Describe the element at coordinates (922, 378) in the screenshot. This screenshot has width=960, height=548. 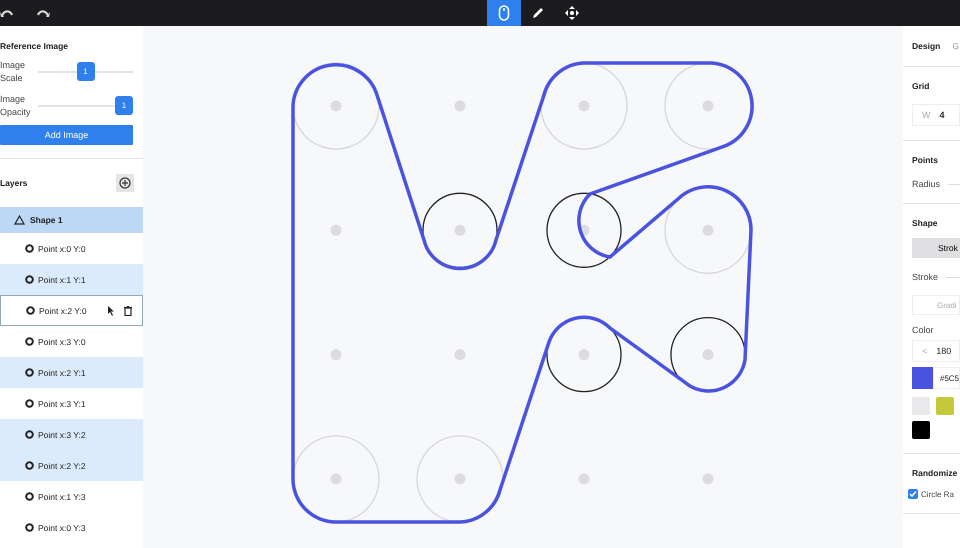
I see `color-swatch` at that location.